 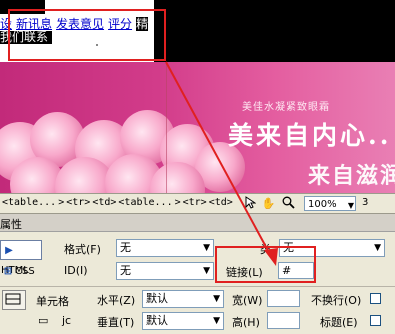 What do you see at coordinates (82, 249) in the screenshot?
I see `format-label: 格式(F)` at bounding box center [82, 249].